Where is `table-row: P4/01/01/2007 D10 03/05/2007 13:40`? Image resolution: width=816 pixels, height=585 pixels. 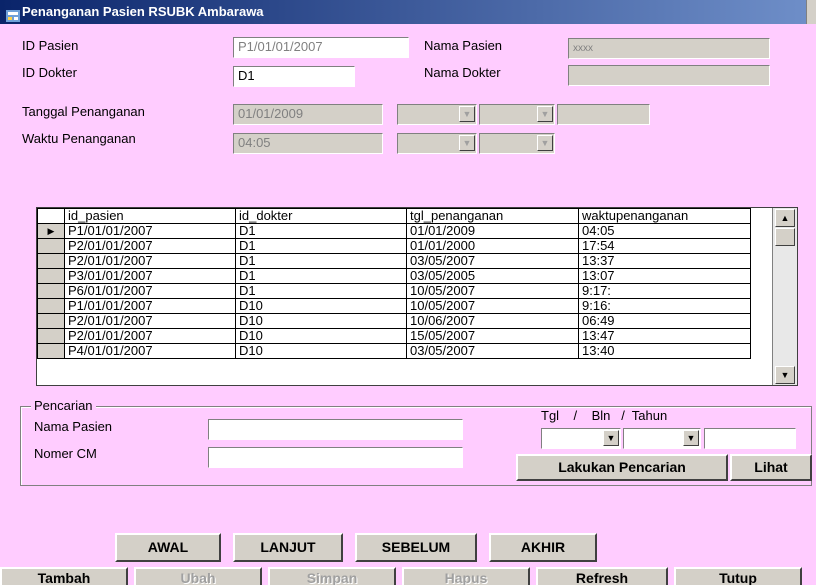
table-row: P4/01/01/2007 D10 03/05/2007 13:40 is located at coordinates (394, 351).